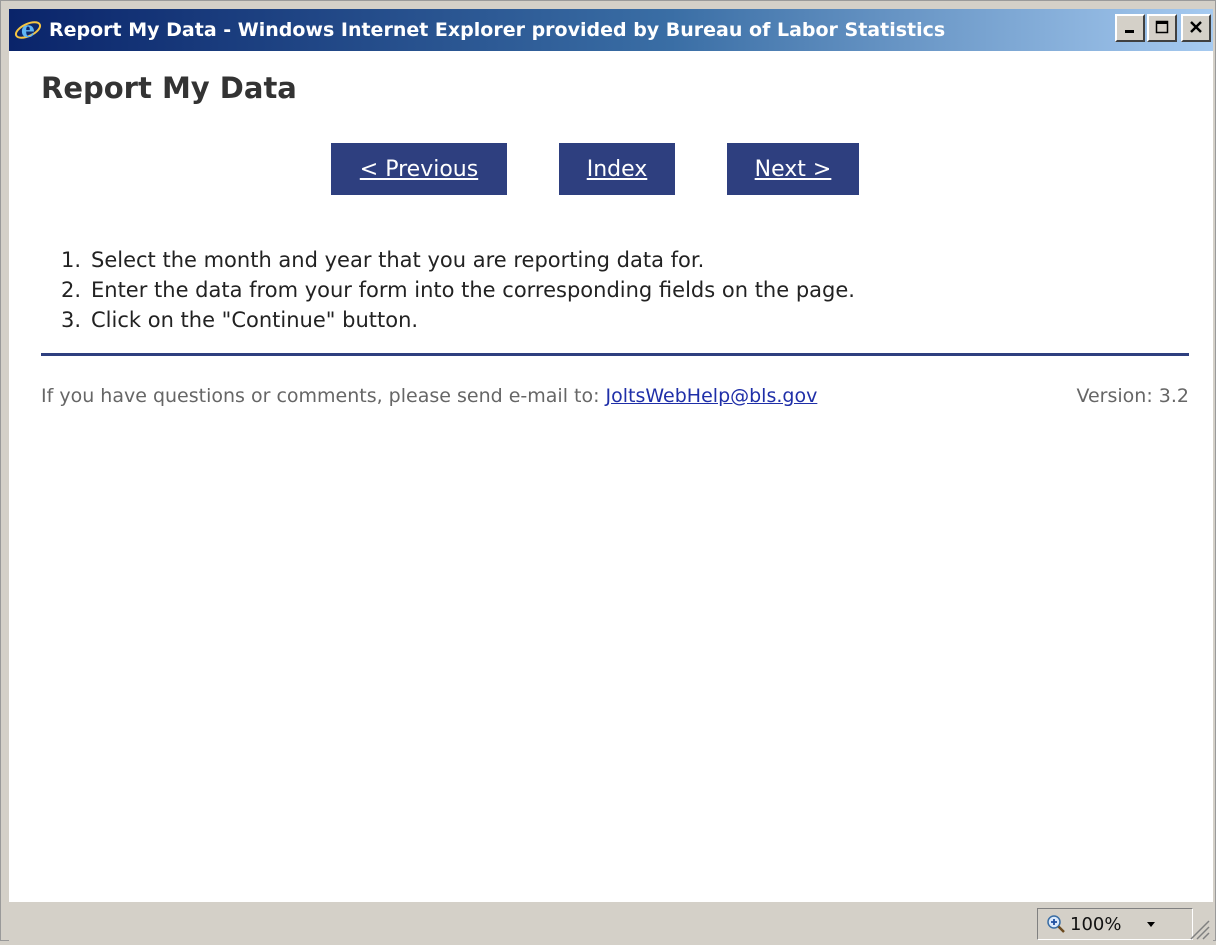 The height and width of the screenshot is (945, 1216). I want to click on minimize-icon, so click(1130, 28).